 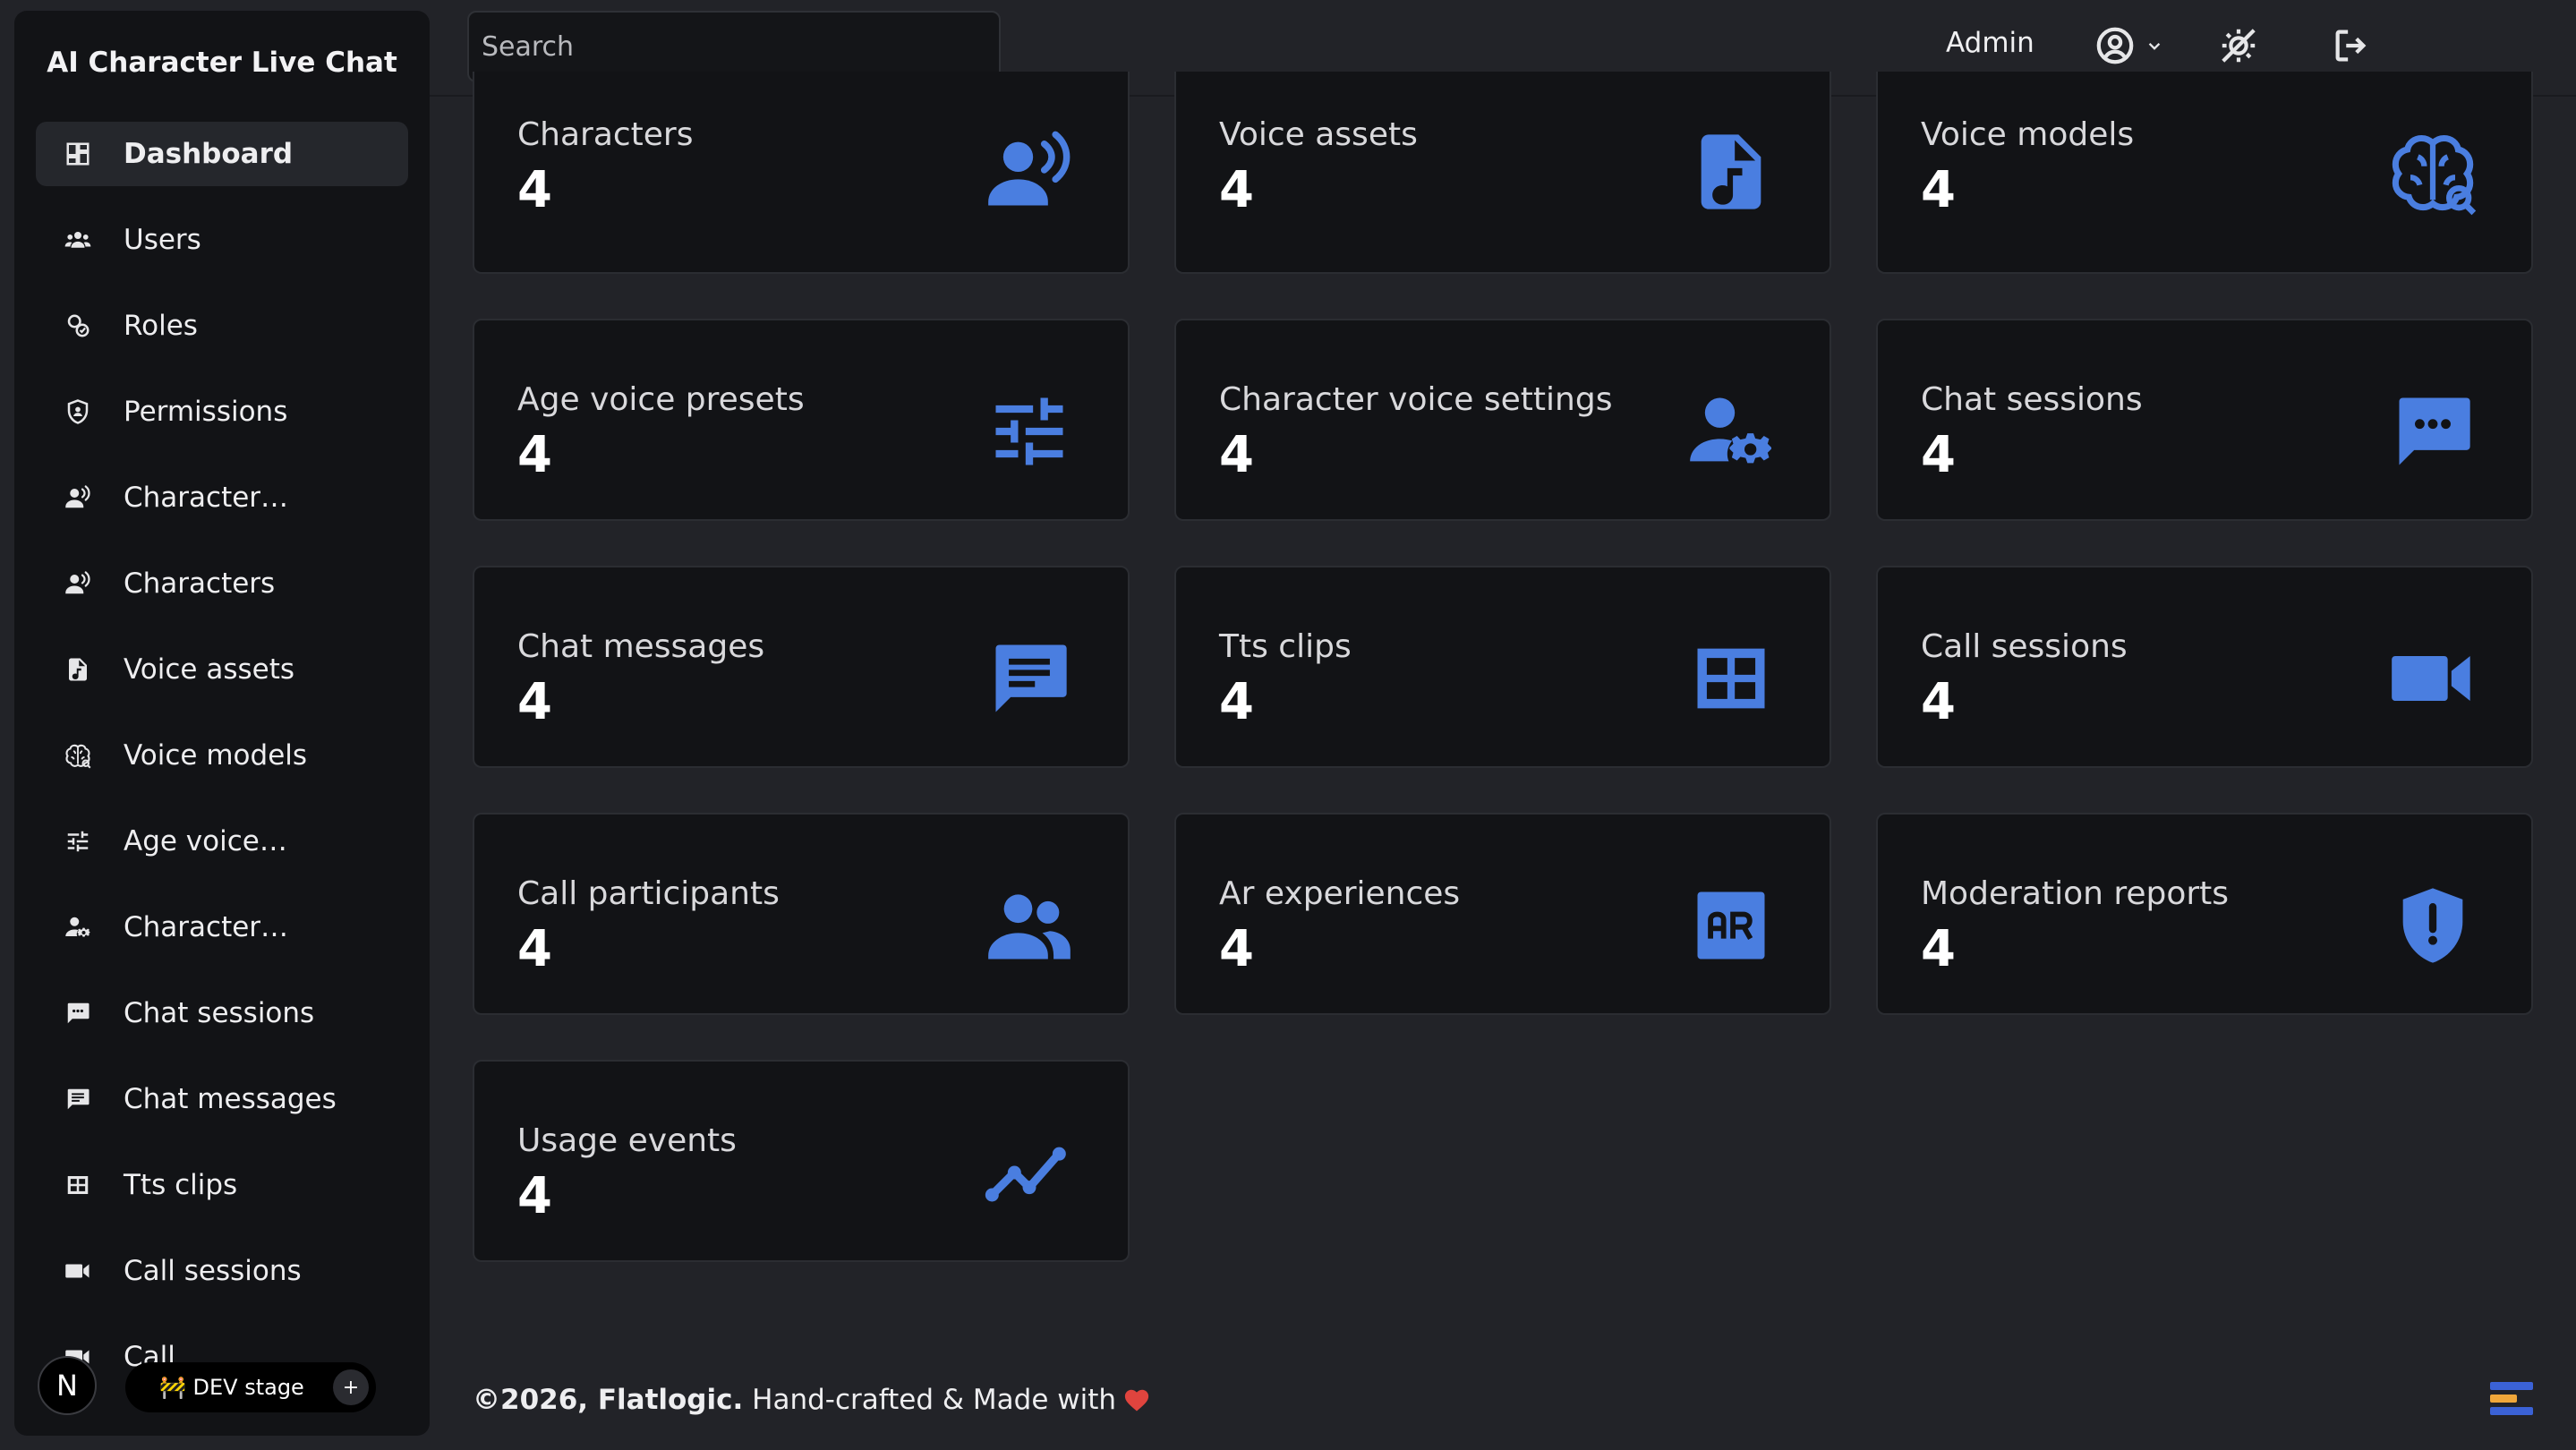 I want to click on footer-copyright: ©2026, Flatlogic., so click(x=608, y=1400).